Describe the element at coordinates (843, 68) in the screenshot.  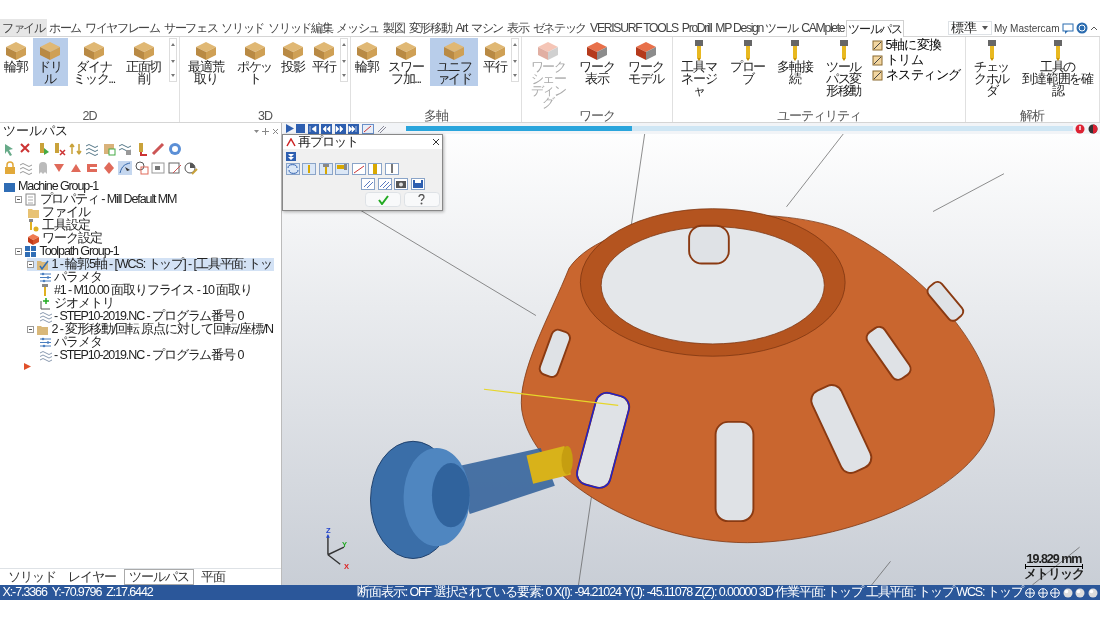
I see `ribbon-button: ツールパス変形移動` at that location.